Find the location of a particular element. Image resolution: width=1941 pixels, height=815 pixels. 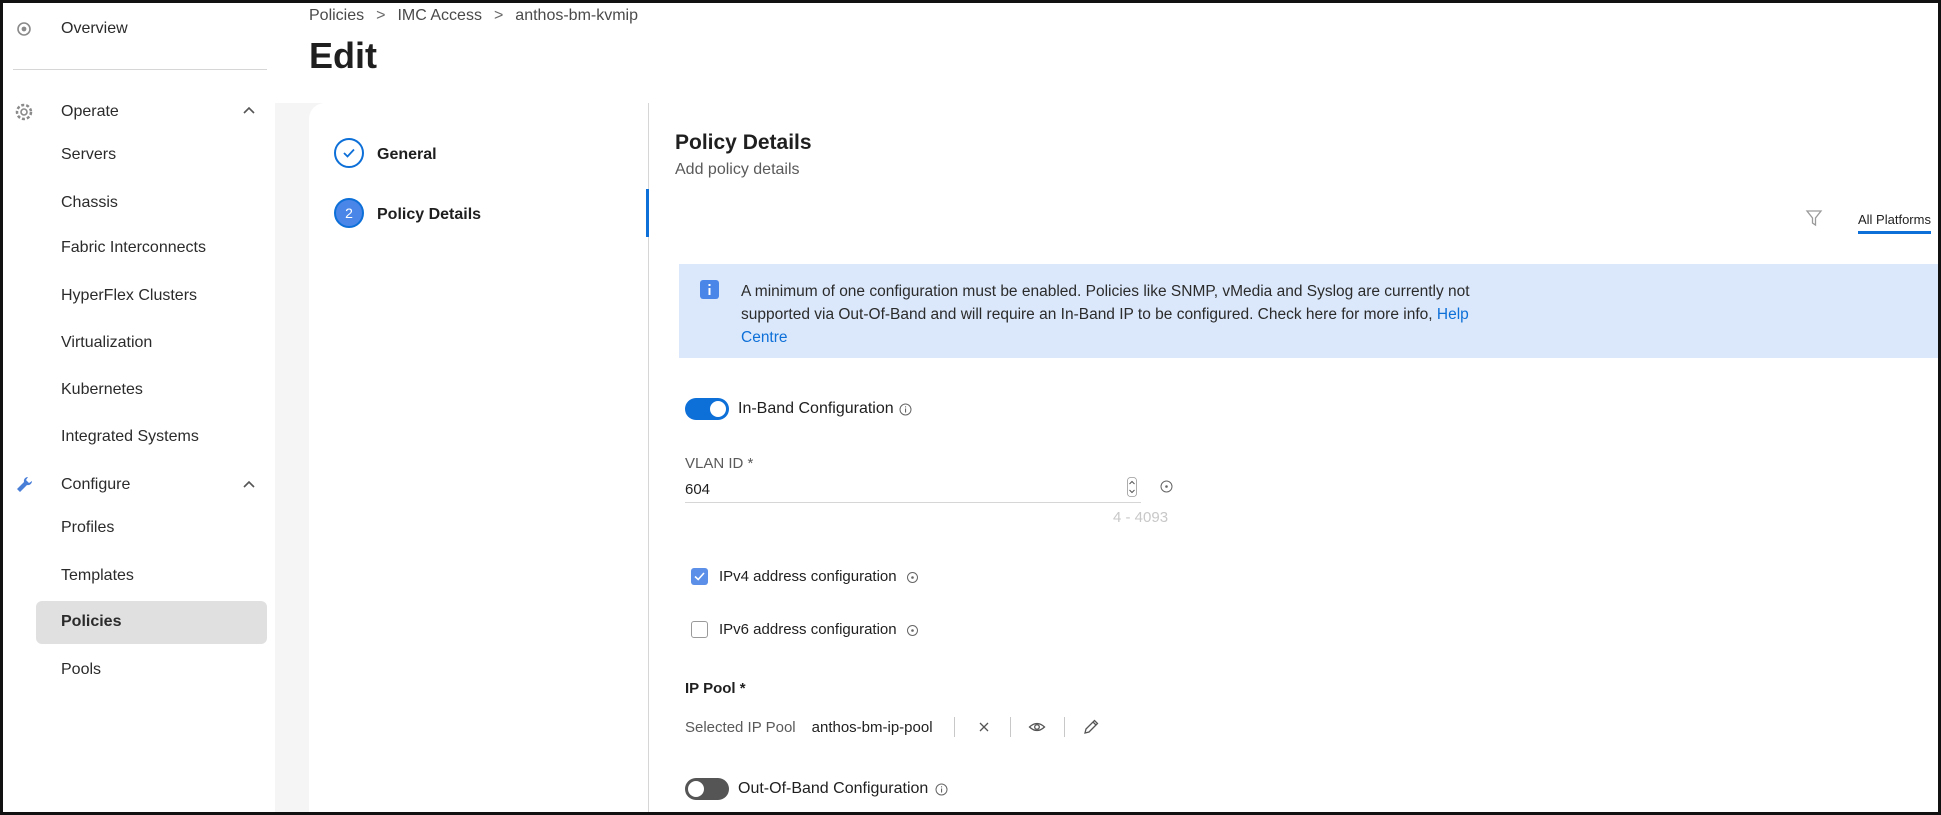

outofband-label: Out-Of-Band Configuration is located at coordinates (833, 788).